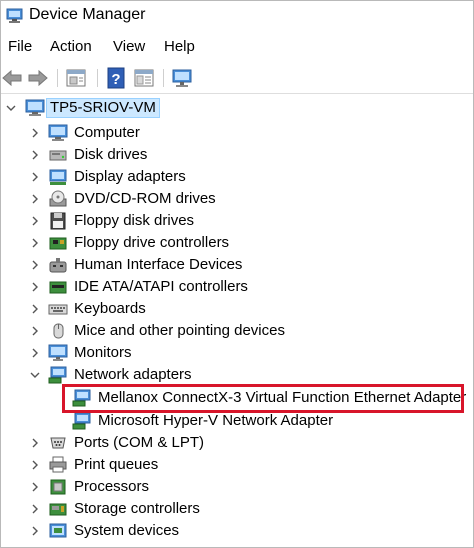 This screenshot has height=548, width=474. I want to click on tree-item-label: Computer, so click(107, 132).